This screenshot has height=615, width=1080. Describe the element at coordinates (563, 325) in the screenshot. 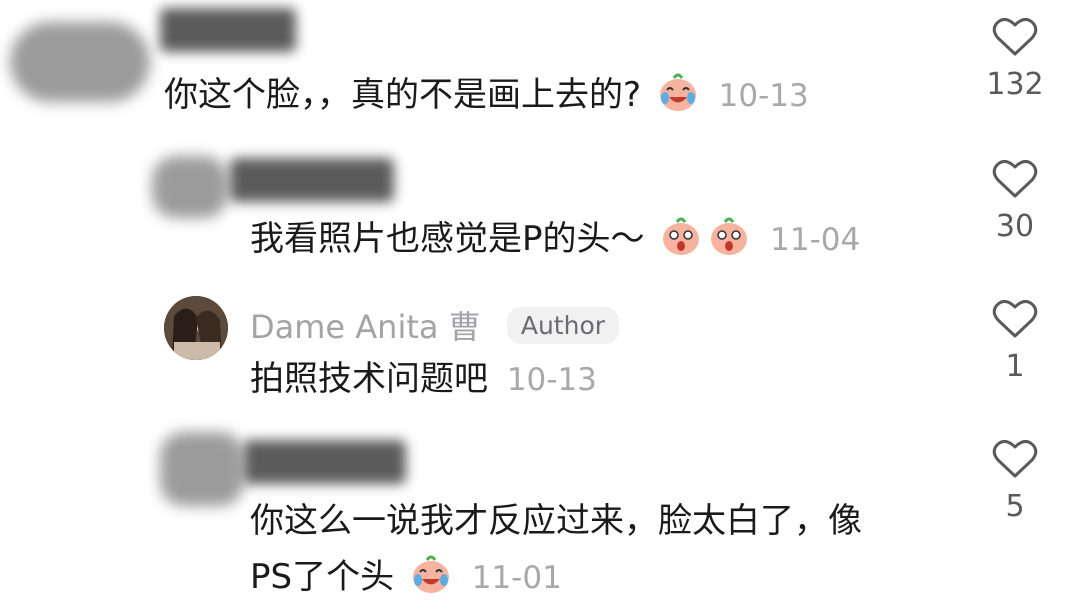

I see `author-badge: Author` at that location.